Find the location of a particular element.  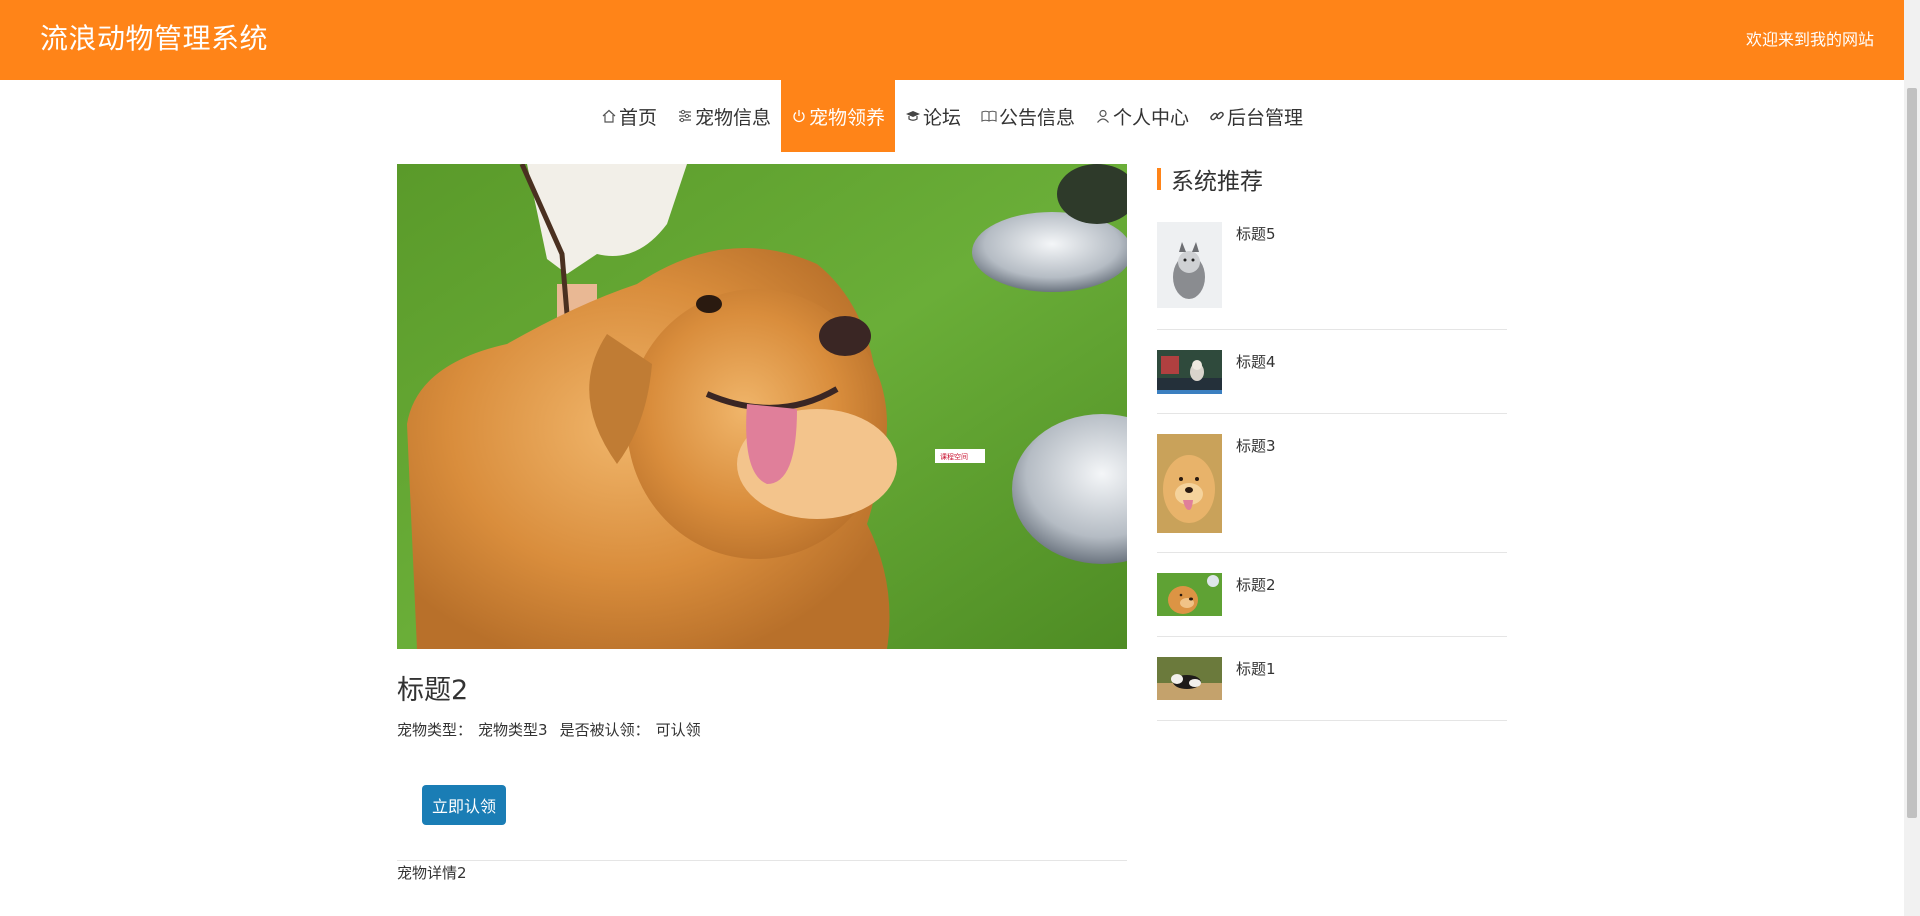

sidebar-title: 系统推荐 is located at coordinates (1217, 182).